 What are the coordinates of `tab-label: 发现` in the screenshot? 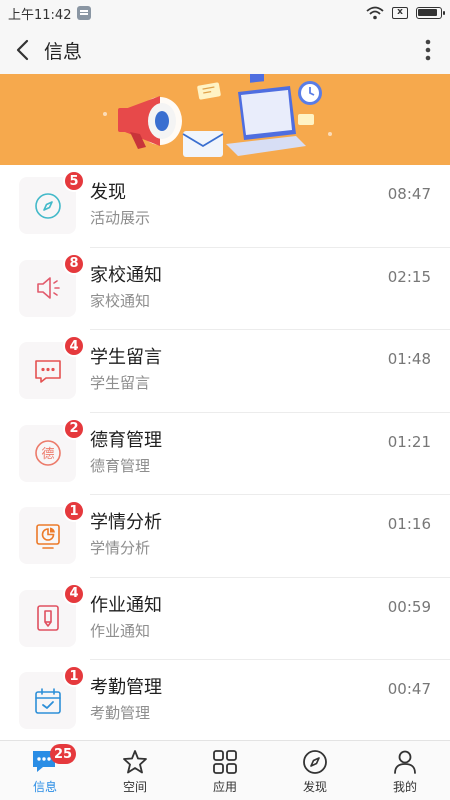 It's located at (314, 787).